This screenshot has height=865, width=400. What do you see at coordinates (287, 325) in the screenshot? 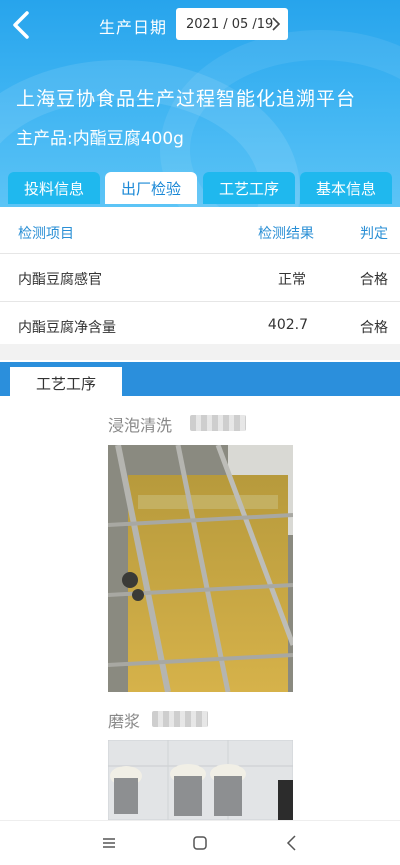
I see `row-result: 402.7` at bounding box center [287, 325].